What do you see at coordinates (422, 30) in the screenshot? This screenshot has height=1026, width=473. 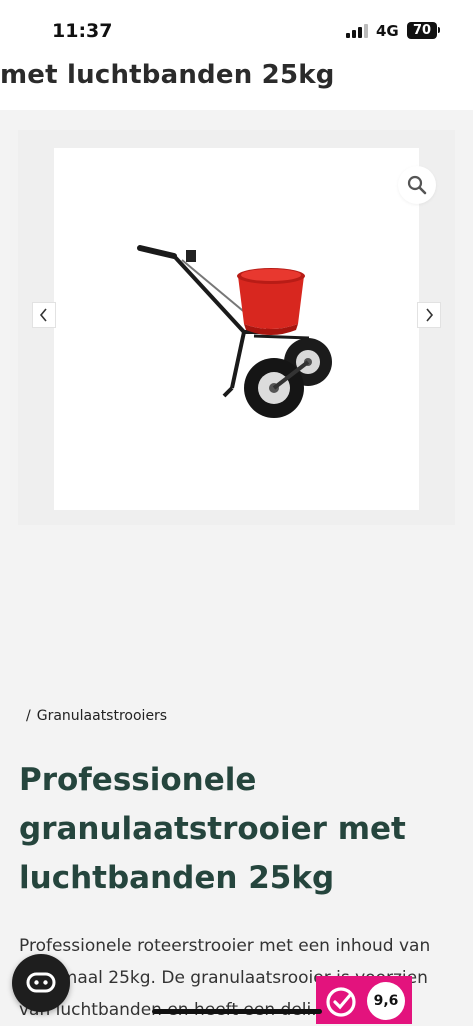 I see `battery-icon: 70` at bounding box center [422, 30].